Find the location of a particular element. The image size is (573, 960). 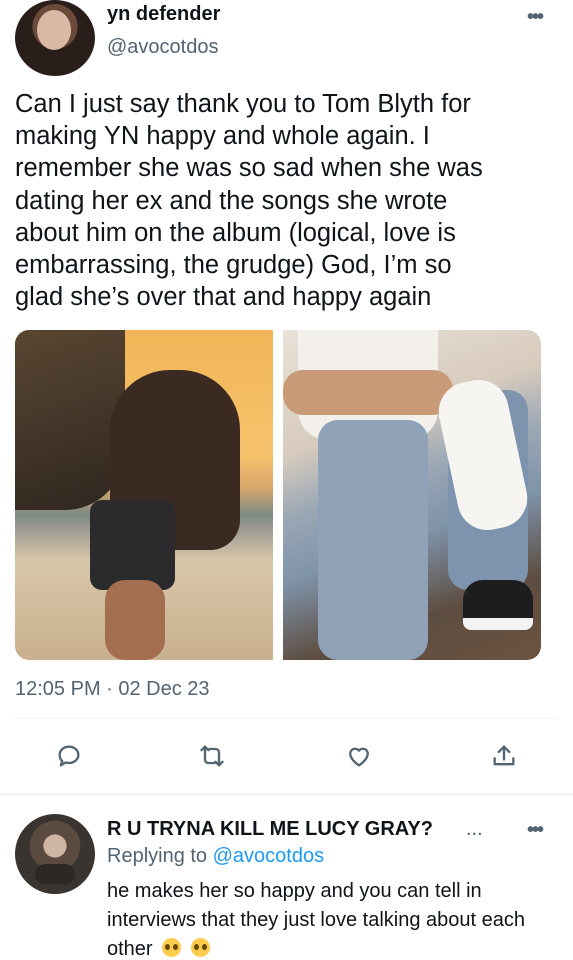

reply-avatar is located at coordinates (55, 854).